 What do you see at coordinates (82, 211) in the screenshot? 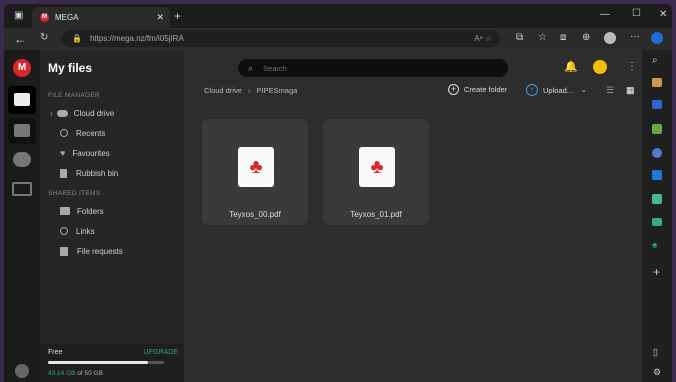
I see `sidebar-item-folders: Folders` at bounding box center [82, 211].